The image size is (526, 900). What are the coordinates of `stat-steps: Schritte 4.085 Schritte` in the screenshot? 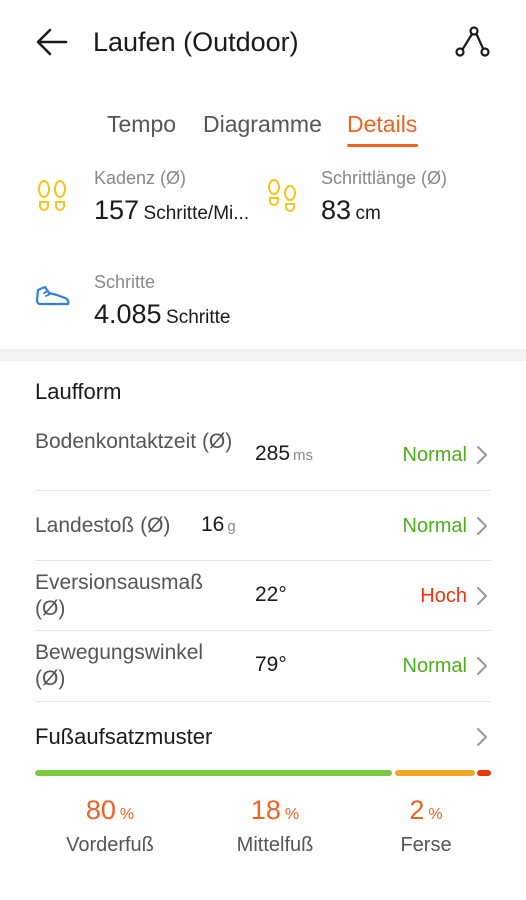 It's located at (162, 300).